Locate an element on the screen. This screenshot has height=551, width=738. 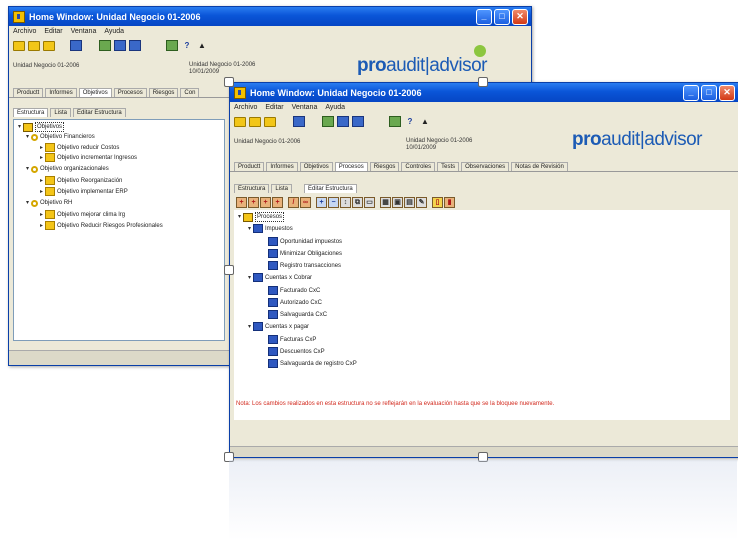
tree-item: Descuentos CxP is located at coordinates (296, 351).